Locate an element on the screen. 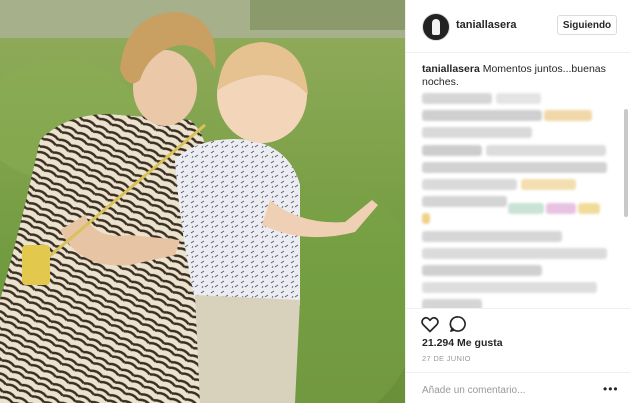  avatar is located at coordinates (436, 27).